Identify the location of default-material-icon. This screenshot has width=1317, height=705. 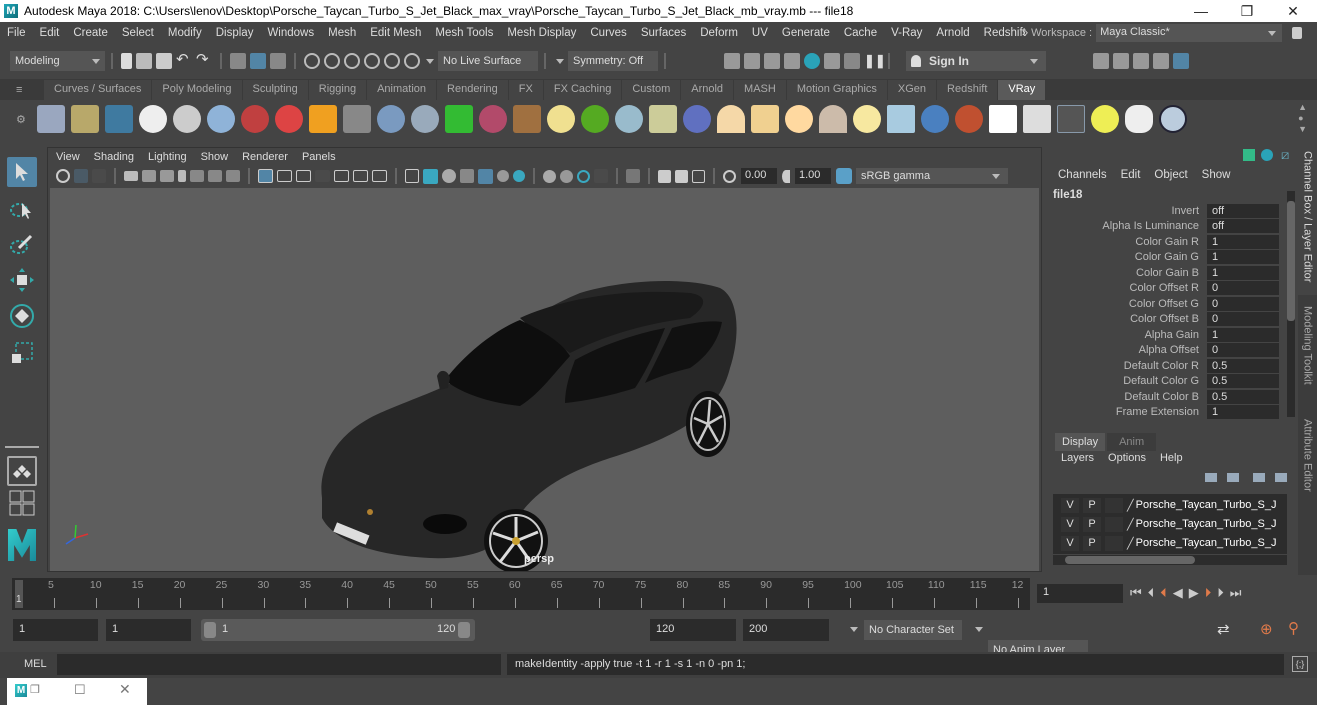
(449, 176).